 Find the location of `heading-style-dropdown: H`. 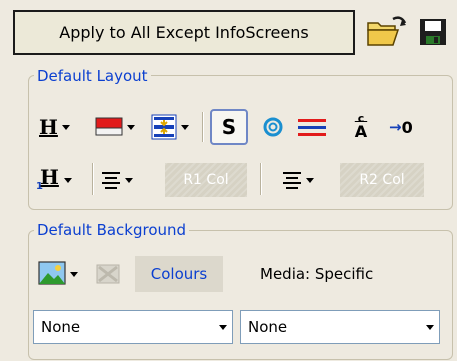

heading-style-dropdown: H is located at coordinates (54, 127).